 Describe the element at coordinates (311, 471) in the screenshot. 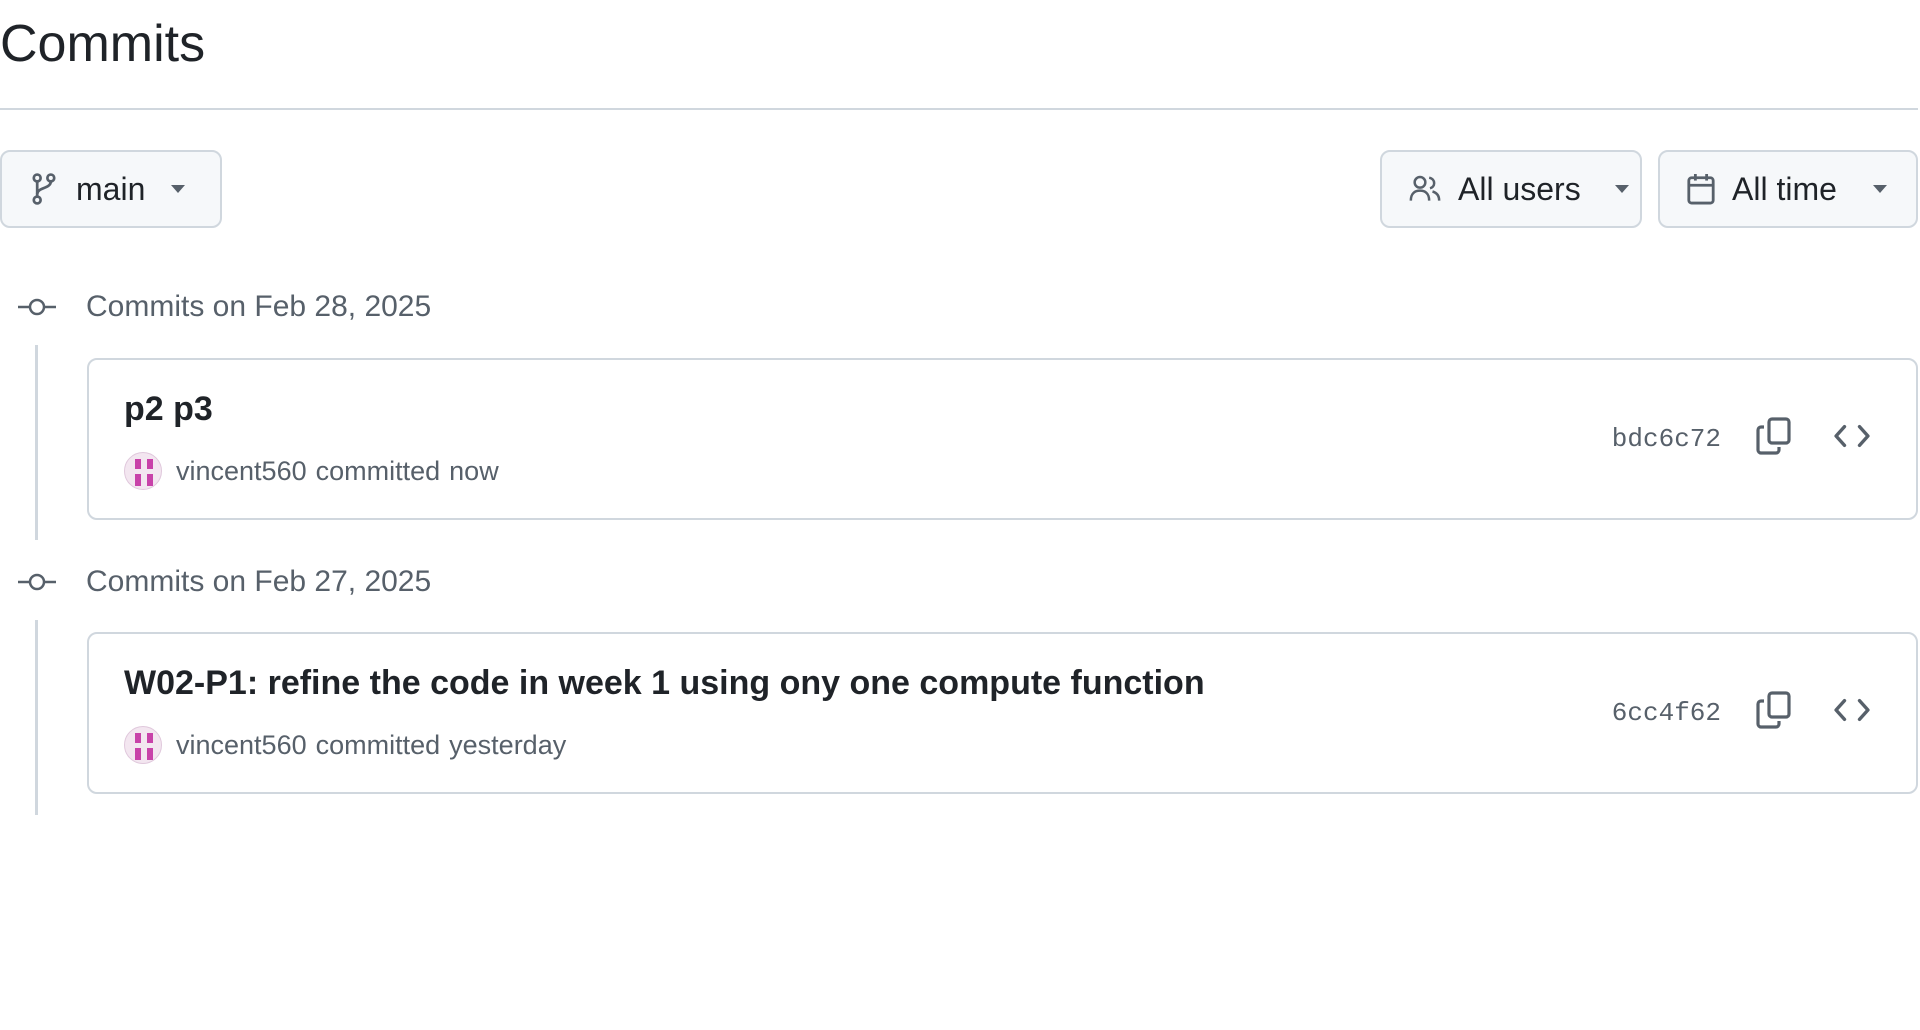

I see `commit-meta: vincent560 committed now` at that location.